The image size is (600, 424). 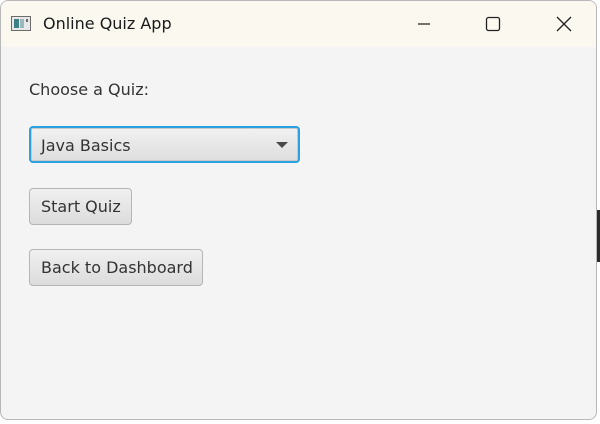 I want to click on close-icon, so click(x=564, y=24).